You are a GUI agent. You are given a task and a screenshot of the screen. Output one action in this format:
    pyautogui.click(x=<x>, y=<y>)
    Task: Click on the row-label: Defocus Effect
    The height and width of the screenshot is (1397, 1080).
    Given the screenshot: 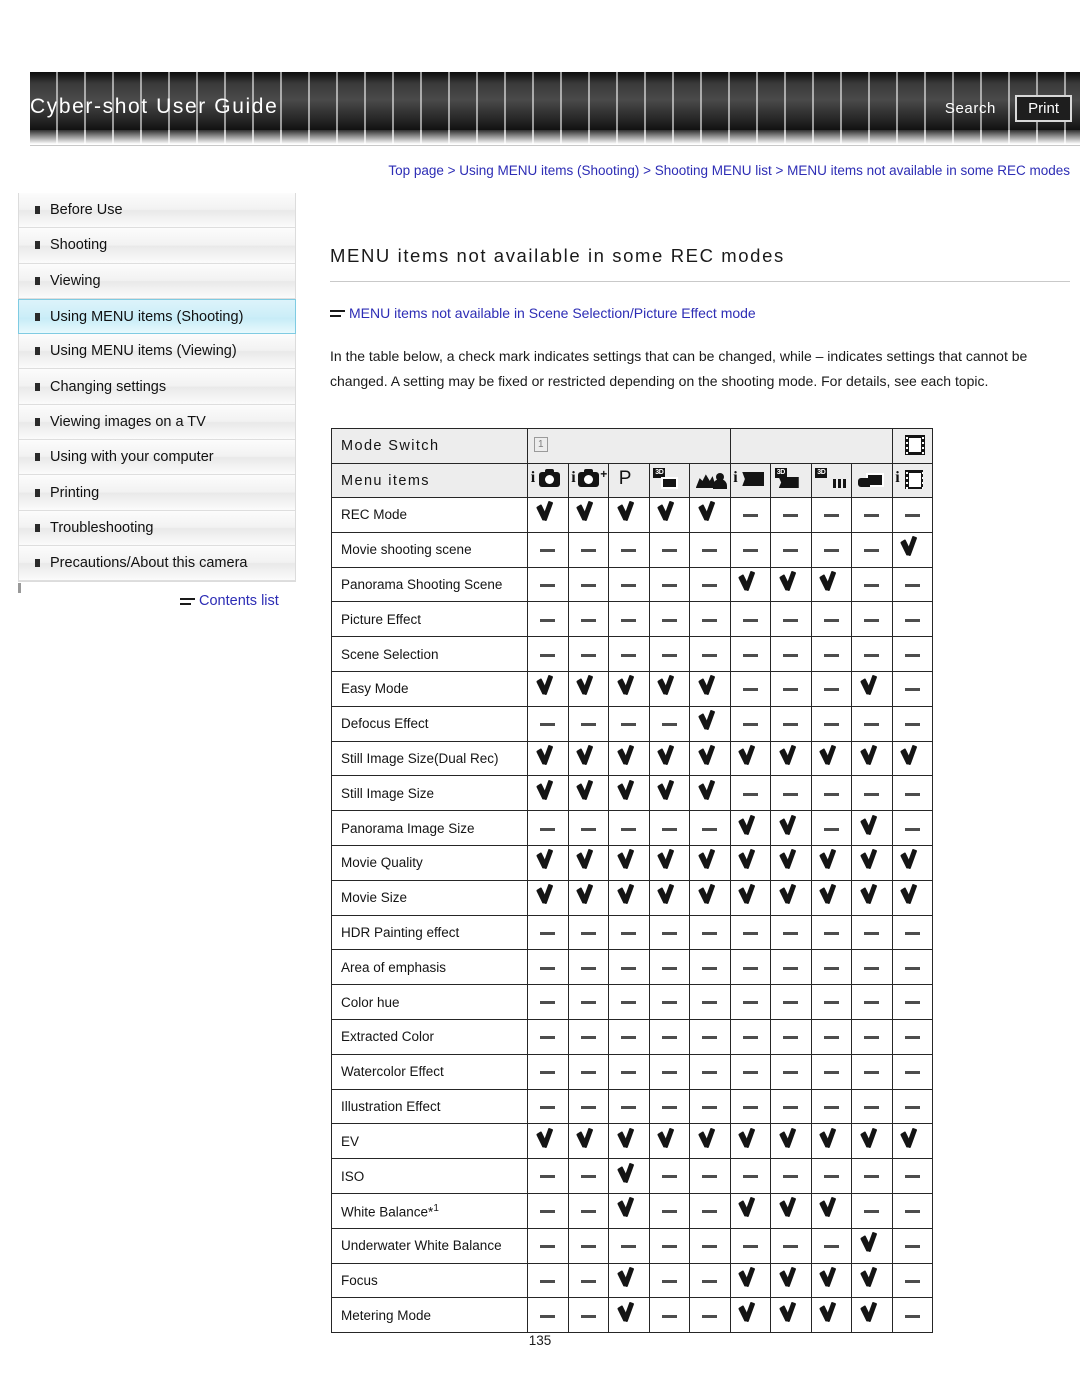 What is the action you would take?
    pyautogui.click(x=429, y=723)
    